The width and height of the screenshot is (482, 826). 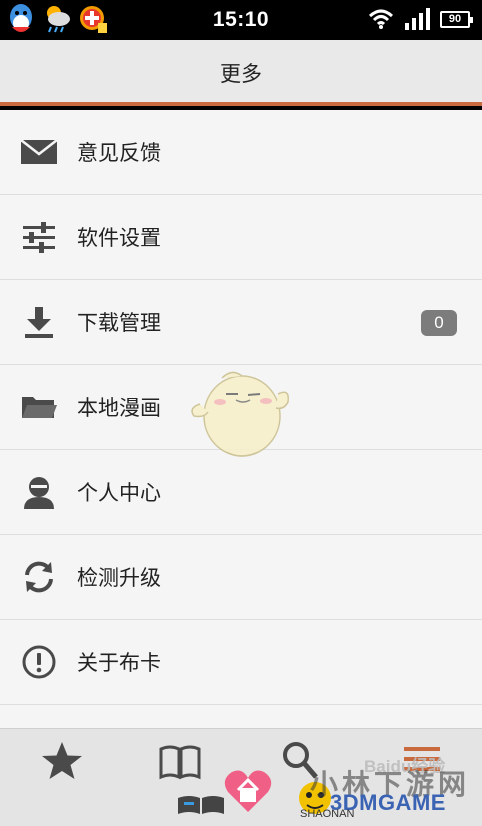 I want to click on book-icon, so click(x=180, y=762).